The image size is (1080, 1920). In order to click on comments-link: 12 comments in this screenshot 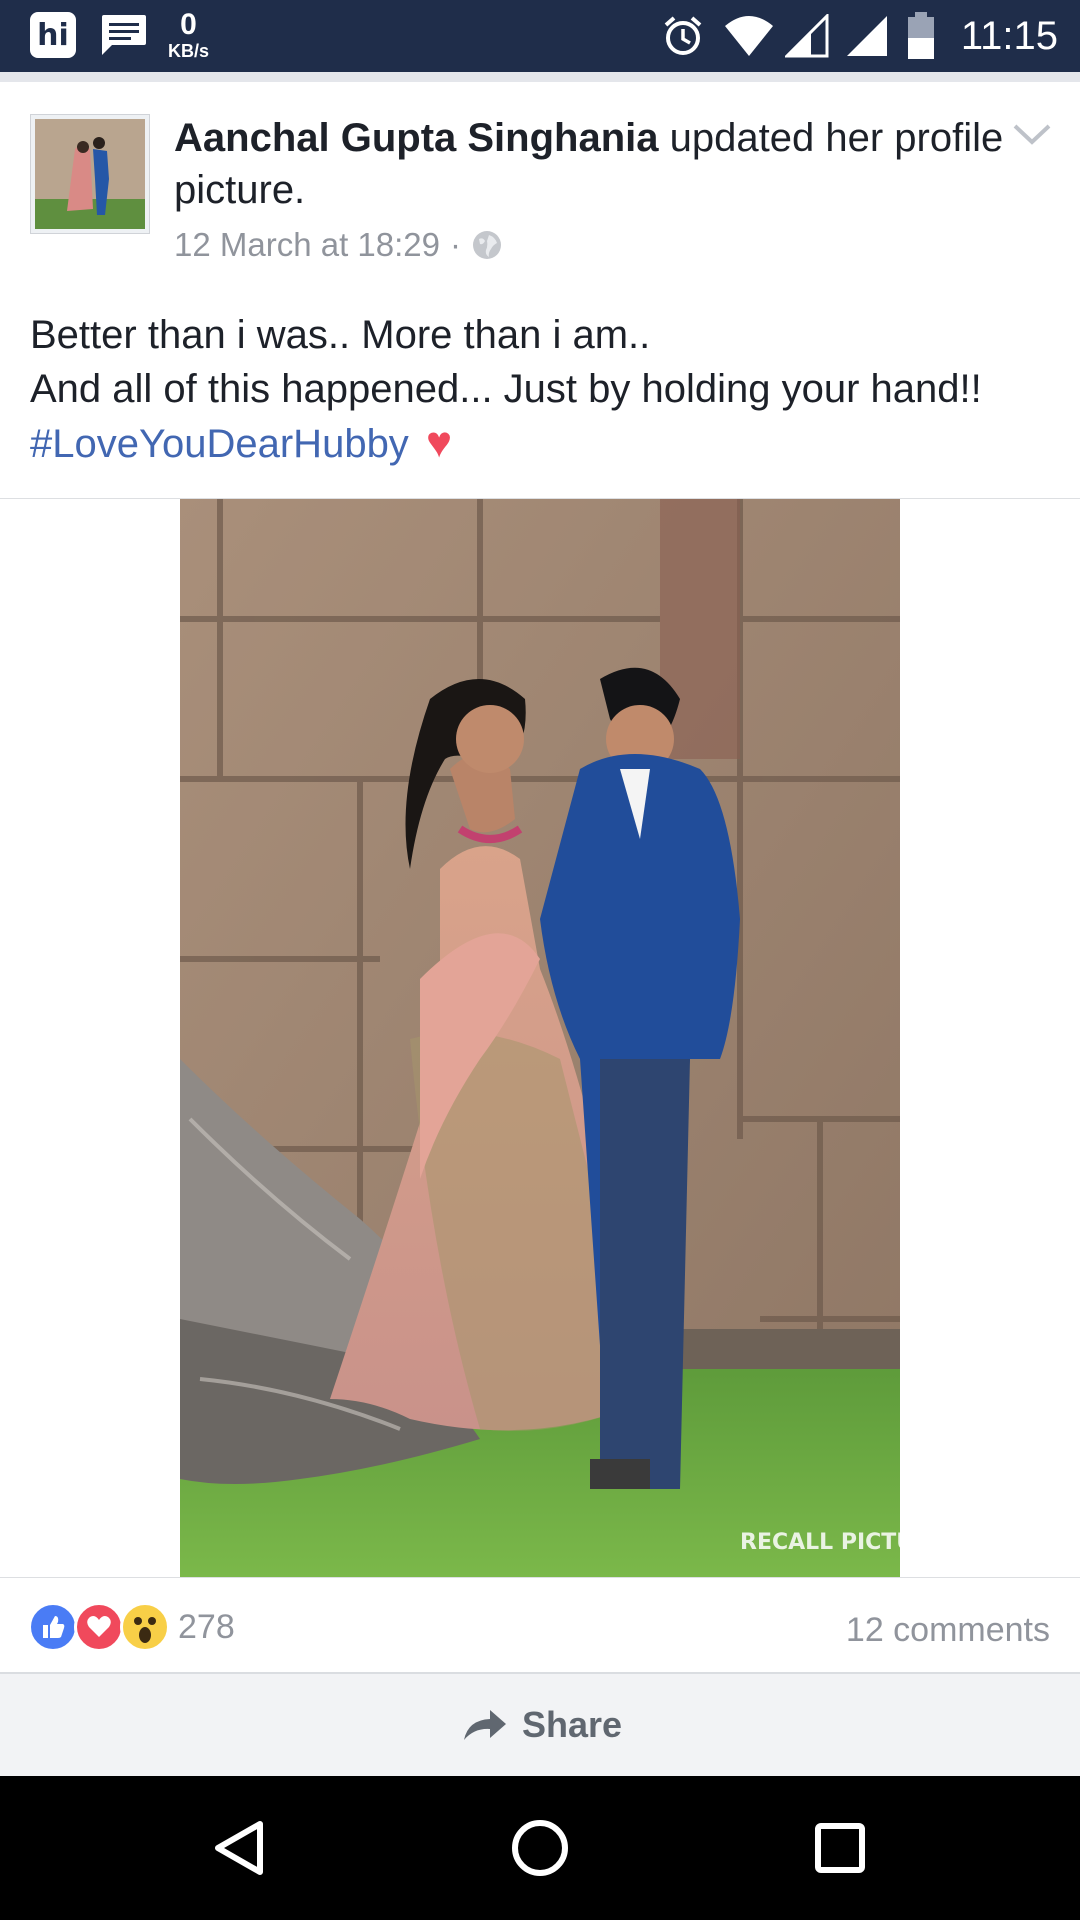, I will do `click(948, 1630)`.